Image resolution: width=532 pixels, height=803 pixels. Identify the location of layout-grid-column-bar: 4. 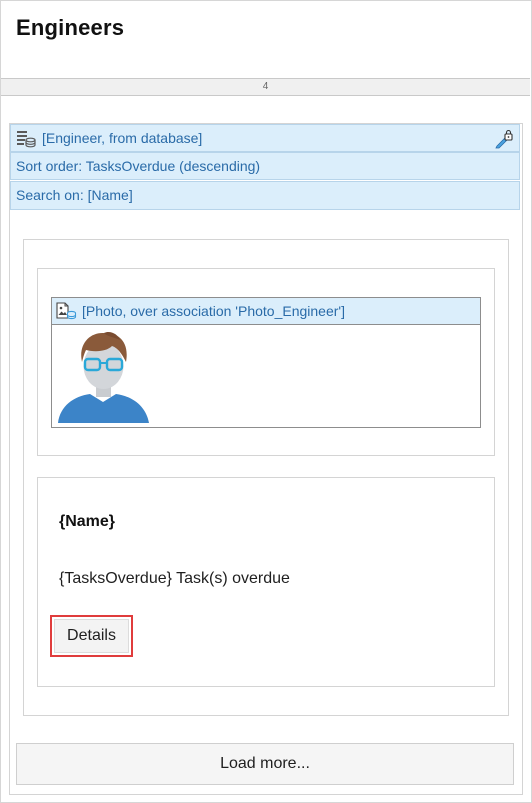
(265, 87).